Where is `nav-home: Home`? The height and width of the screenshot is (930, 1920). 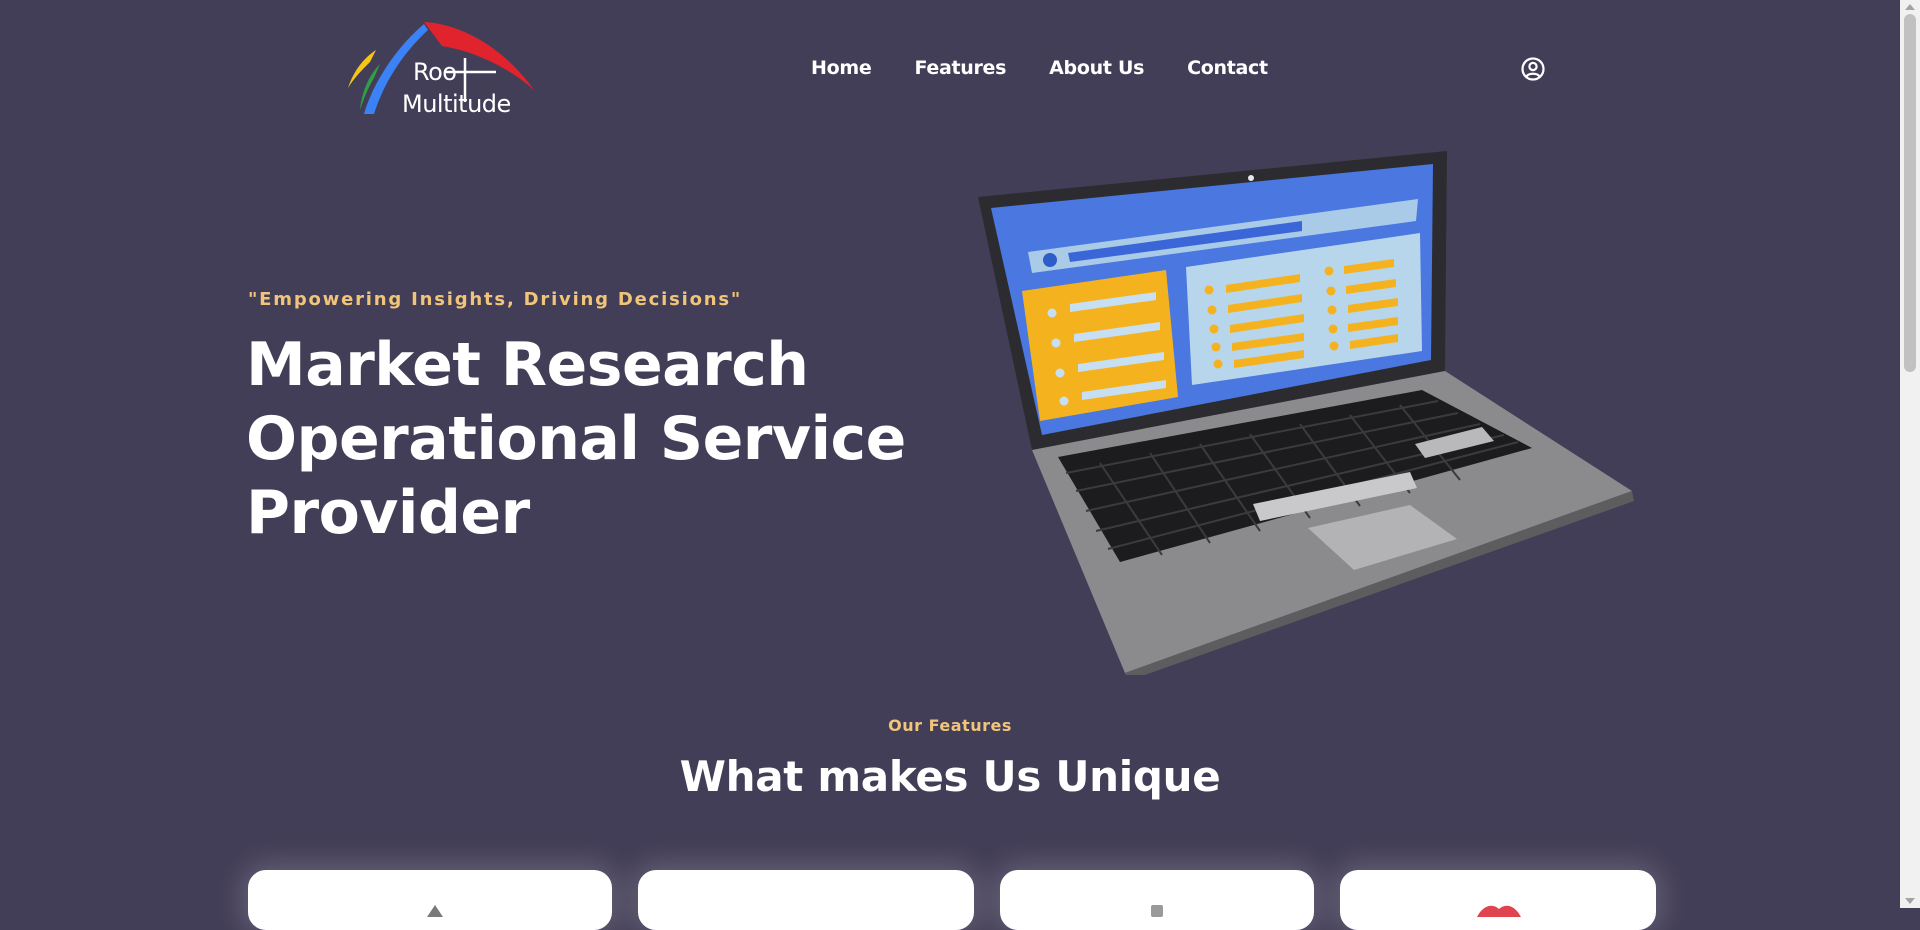 nav-home: Home is located at coordinates (841, 68).